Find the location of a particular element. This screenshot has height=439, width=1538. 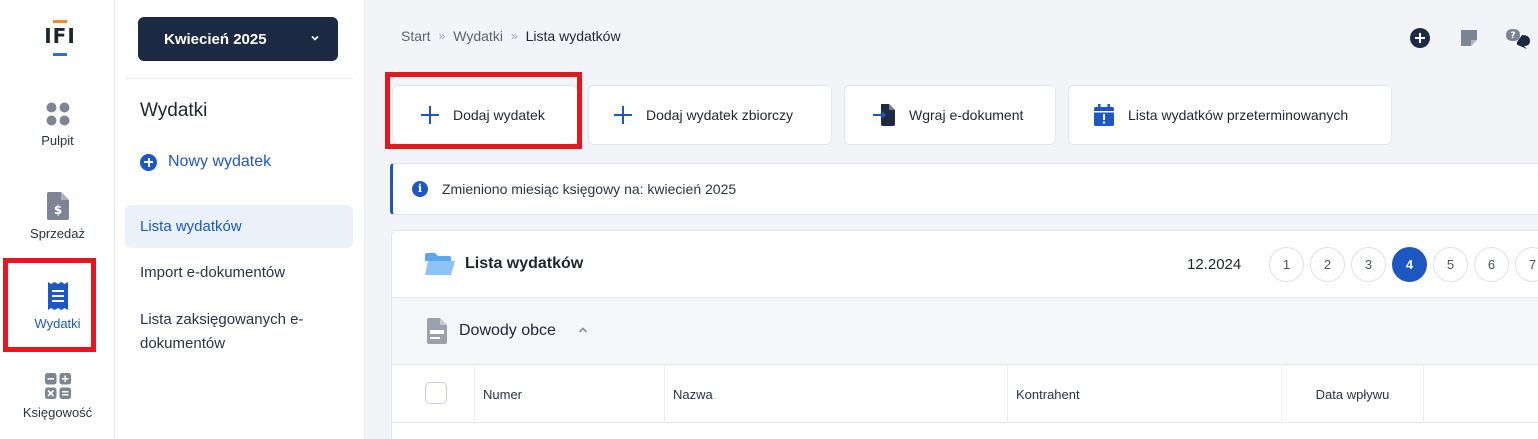

add-circle-icon is located at coordinates (1420, 38).